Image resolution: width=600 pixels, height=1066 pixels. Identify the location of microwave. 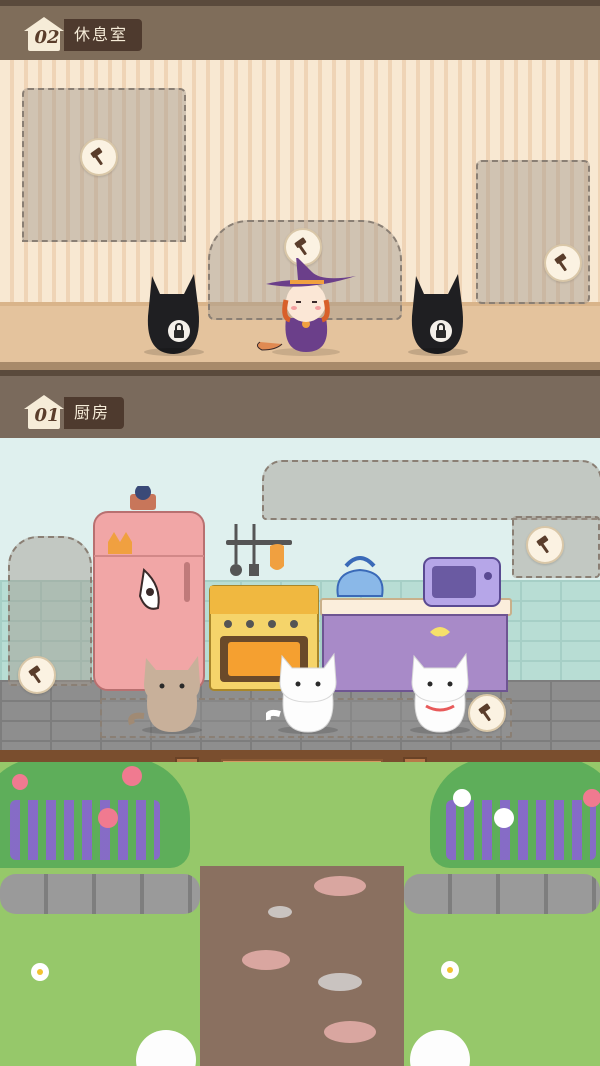
(462, 582).